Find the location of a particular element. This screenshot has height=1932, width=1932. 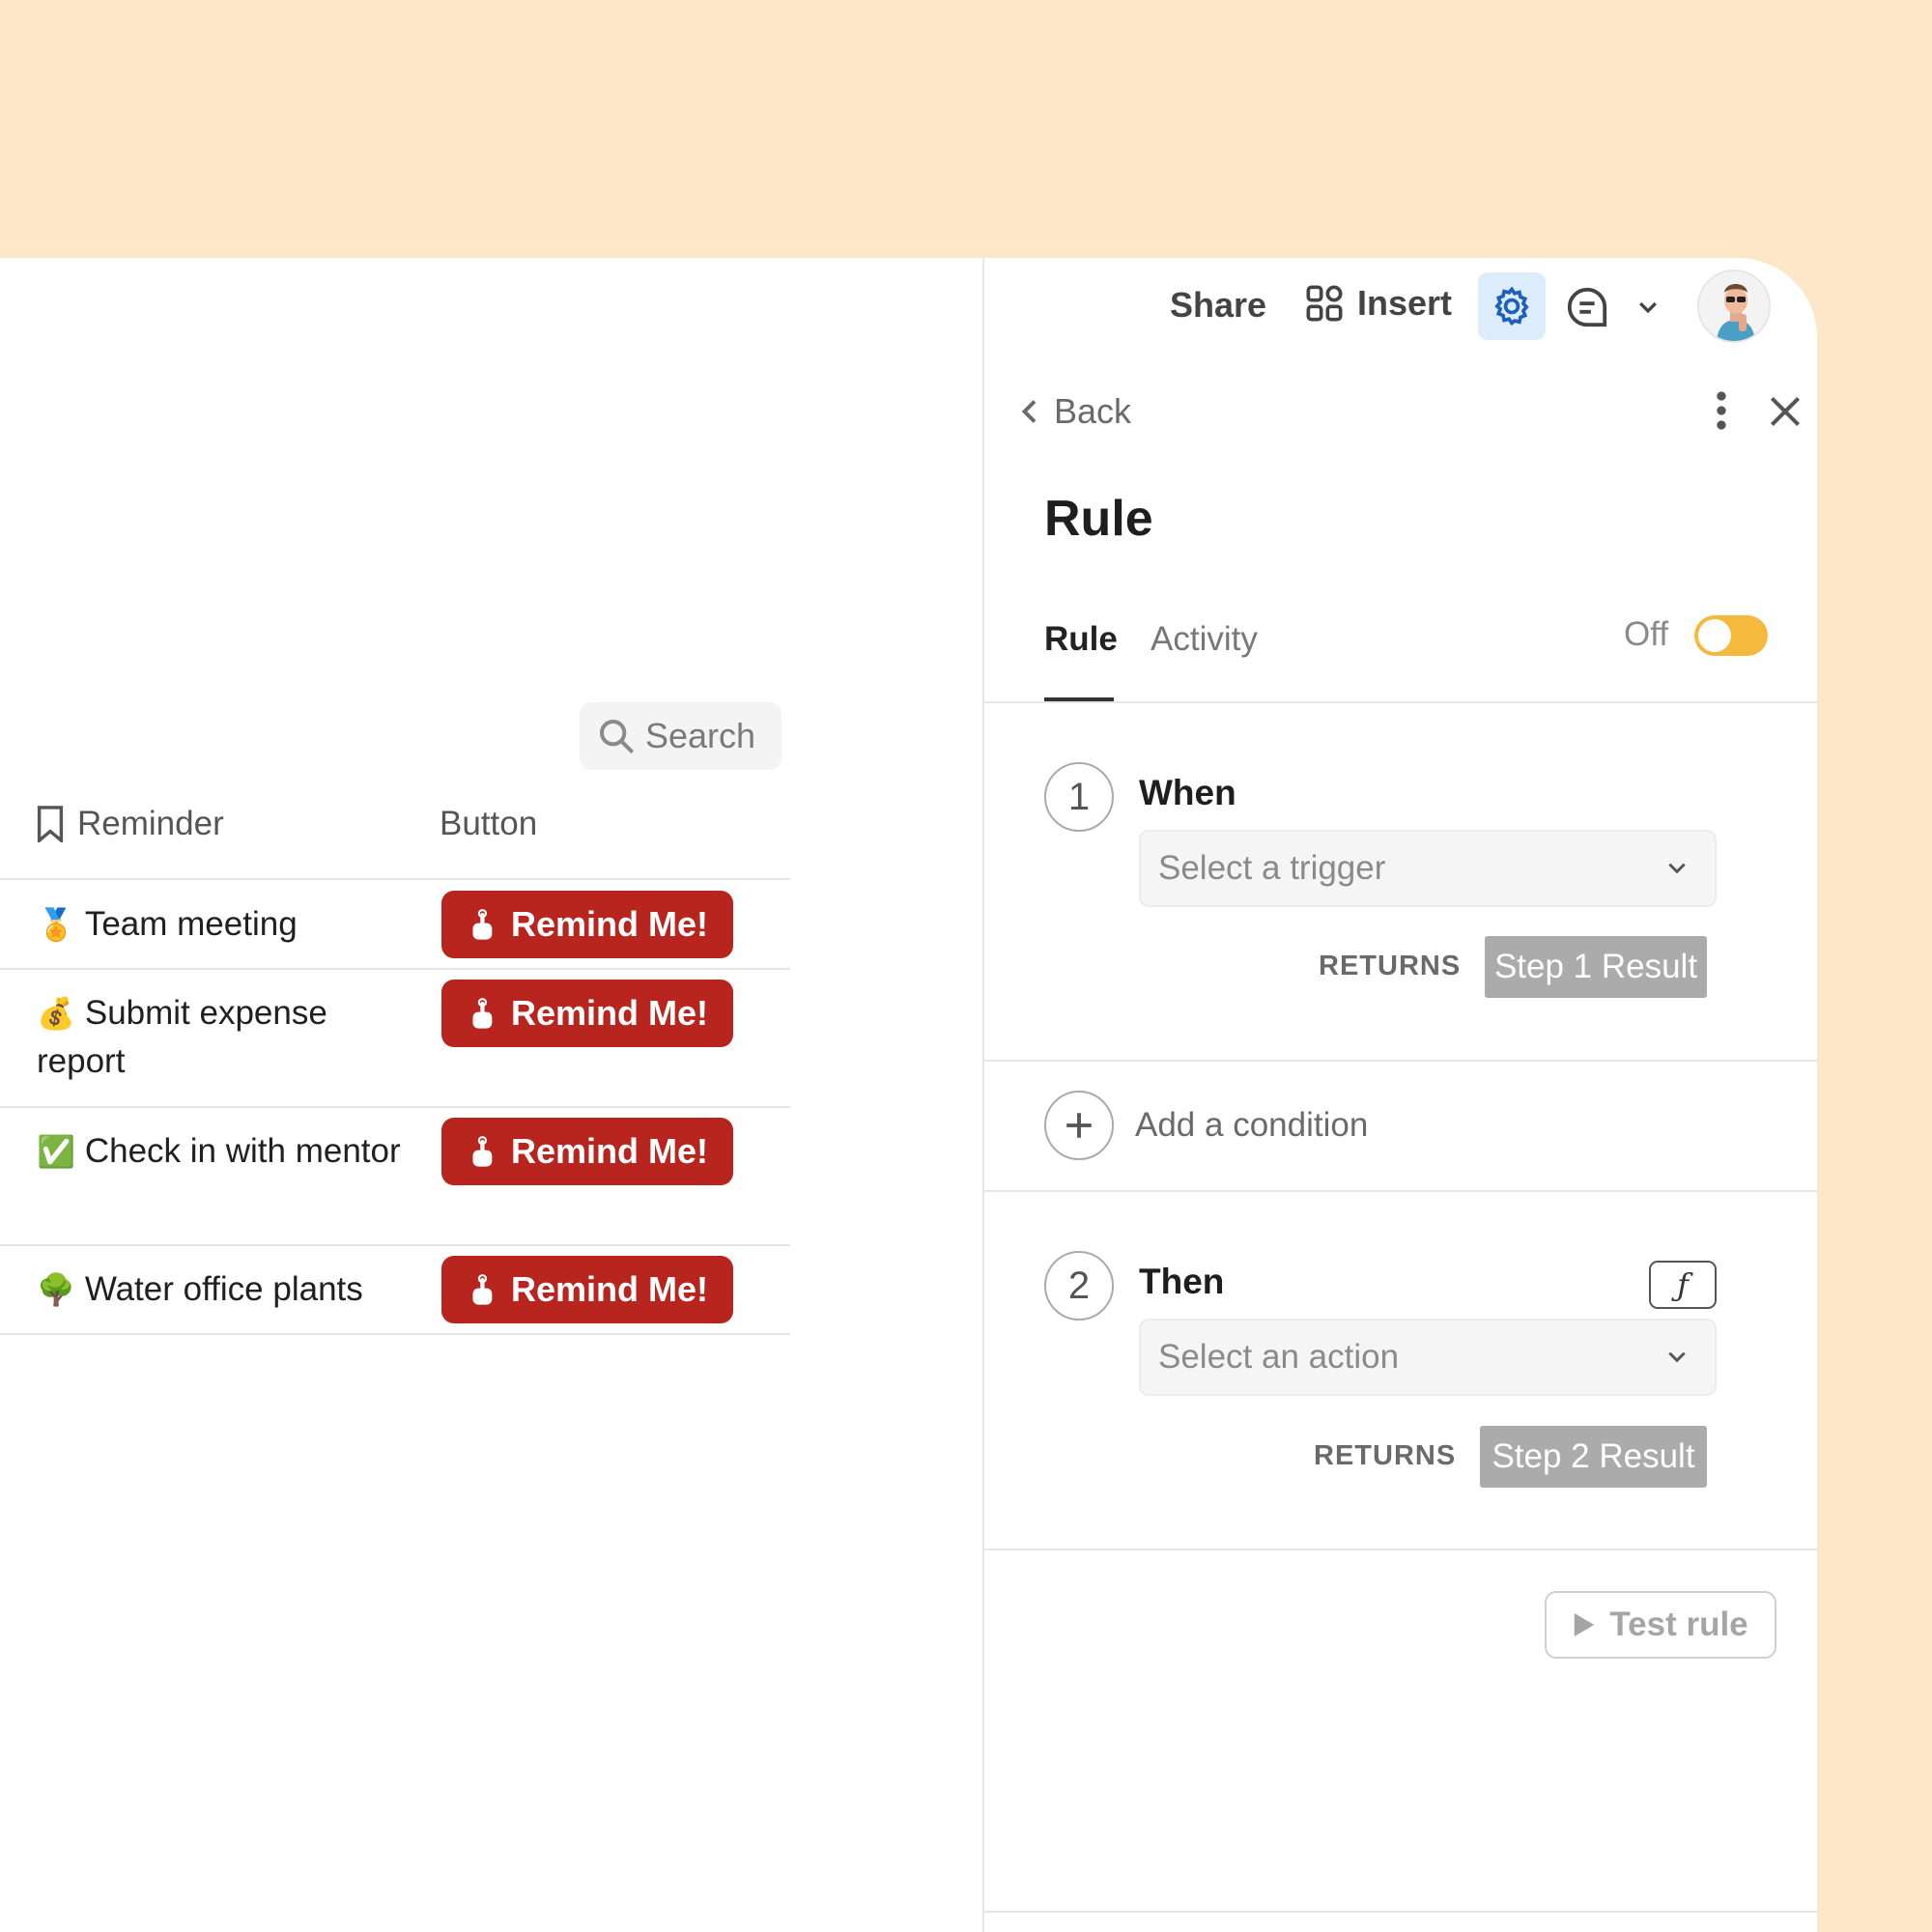

plus-icon is located at coordinates (1079, 1125).